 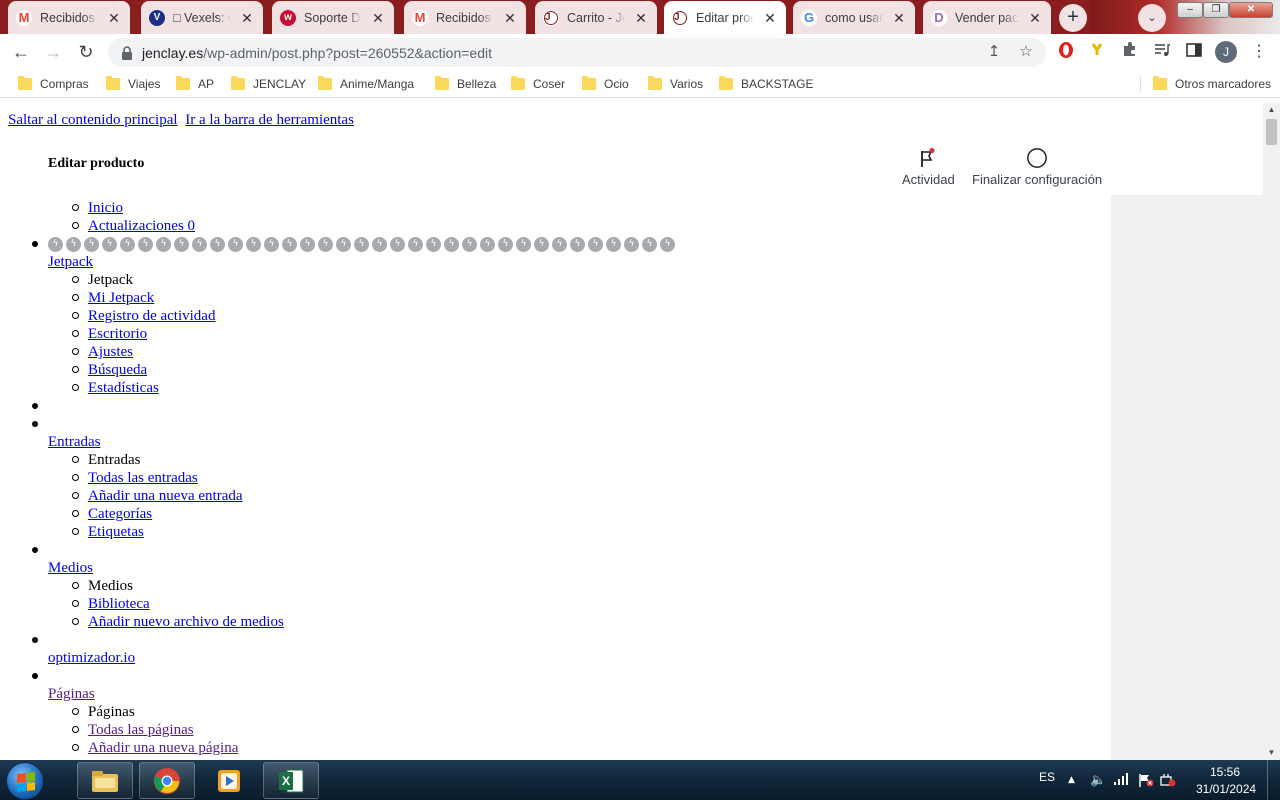 What do you see at coordinates (1271, 431) in the screenshot?
I see `page-scrollbar: ▲ ▼` at bounding box center [1271, 431].